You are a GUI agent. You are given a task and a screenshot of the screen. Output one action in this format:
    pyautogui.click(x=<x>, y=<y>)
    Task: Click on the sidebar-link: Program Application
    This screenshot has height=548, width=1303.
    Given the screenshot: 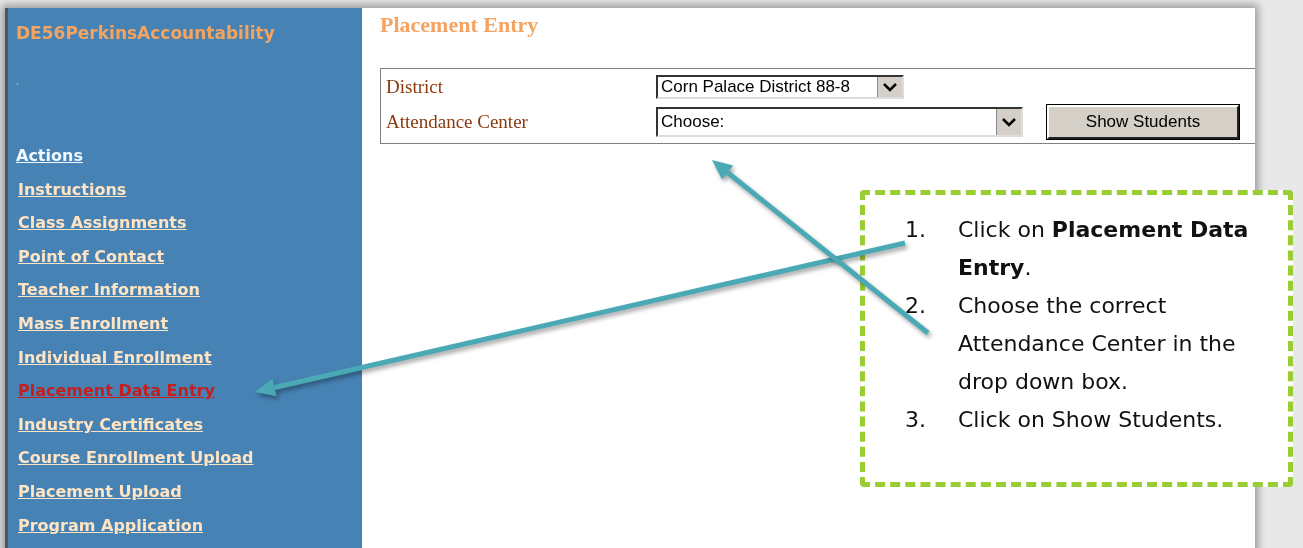 What is the action you would take?
    pyautogui.click(x=111, y=525)
    